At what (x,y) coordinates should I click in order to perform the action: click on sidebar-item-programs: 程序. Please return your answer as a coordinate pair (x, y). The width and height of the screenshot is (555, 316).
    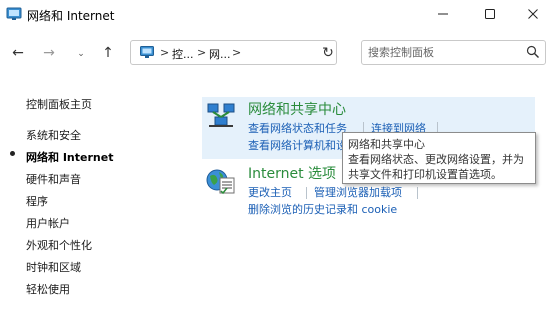
    Looking at the image, I should click on (37, 201).